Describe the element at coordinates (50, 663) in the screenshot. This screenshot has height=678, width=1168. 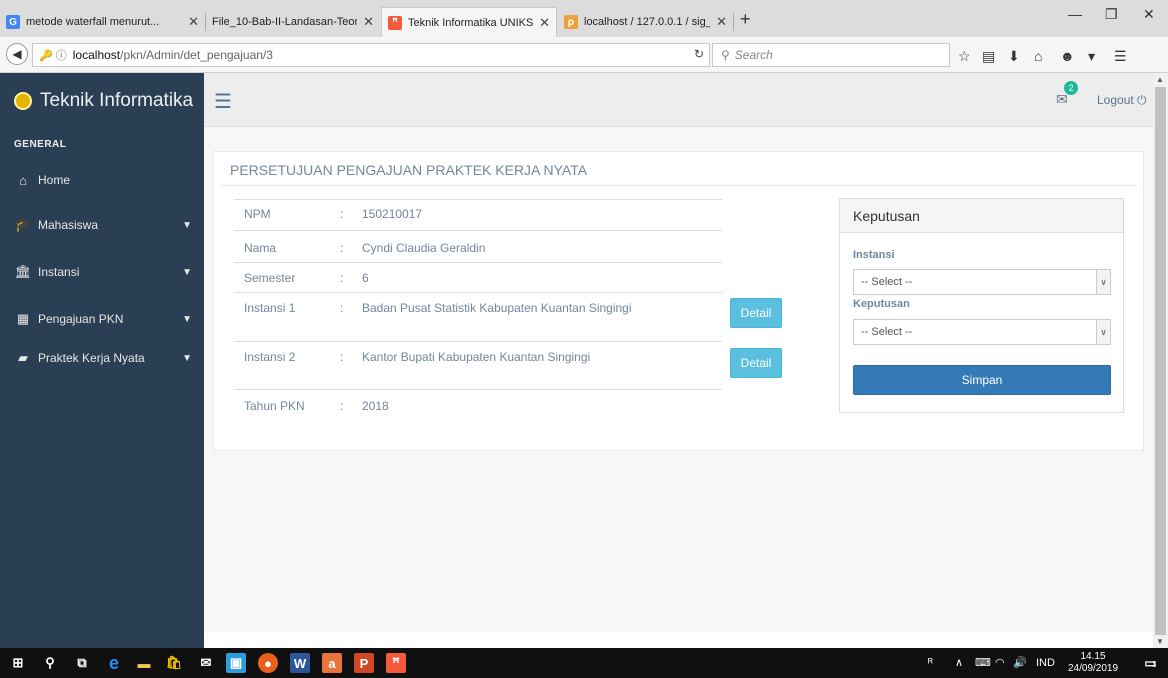
I see `search-icon: ⚲` at that location.